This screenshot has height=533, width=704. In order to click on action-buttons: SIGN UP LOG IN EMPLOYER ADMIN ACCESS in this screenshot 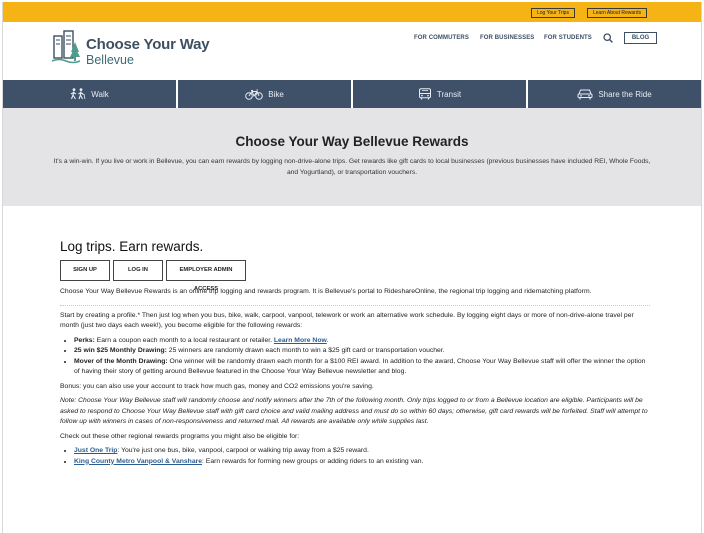, I will do `click(380, 276)`.